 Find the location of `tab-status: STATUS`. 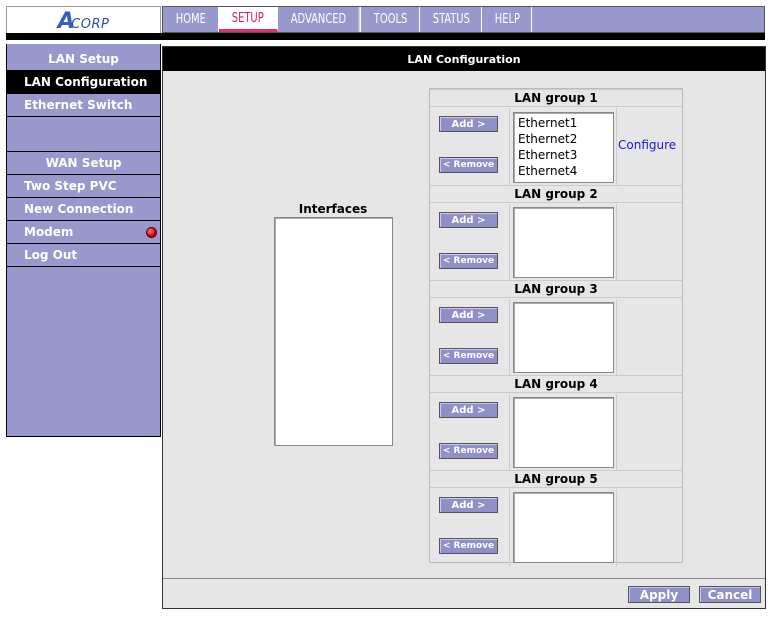

tab-status: STATUS is located at coordinates (451, 19).